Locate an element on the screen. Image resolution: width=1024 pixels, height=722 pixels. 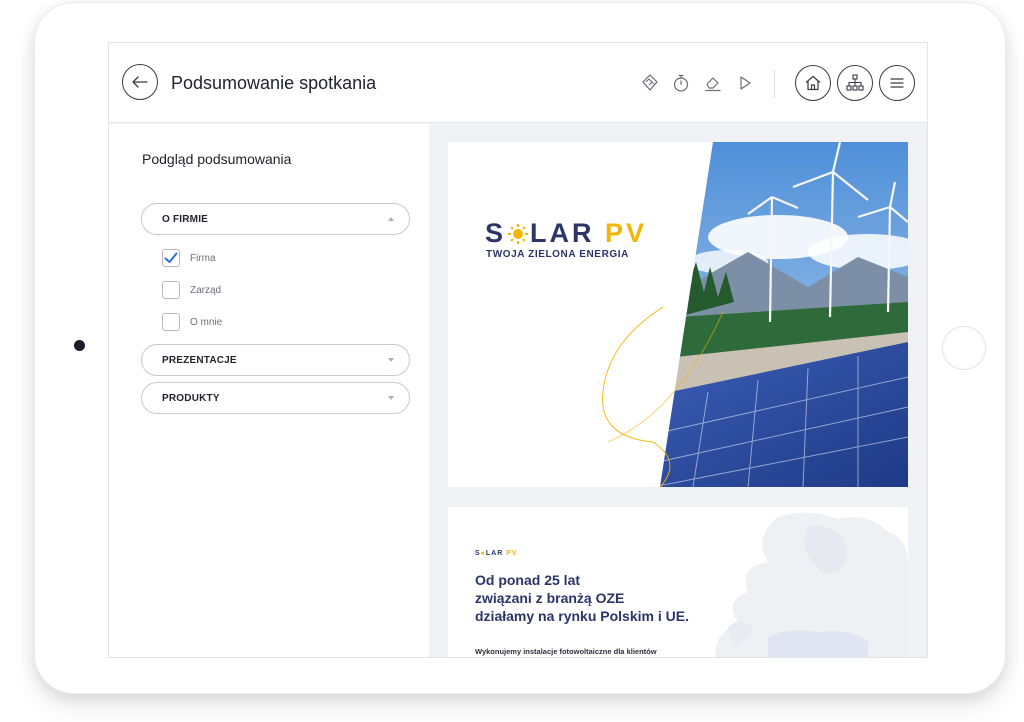
eraser-button is located at coordinates (713, 83).